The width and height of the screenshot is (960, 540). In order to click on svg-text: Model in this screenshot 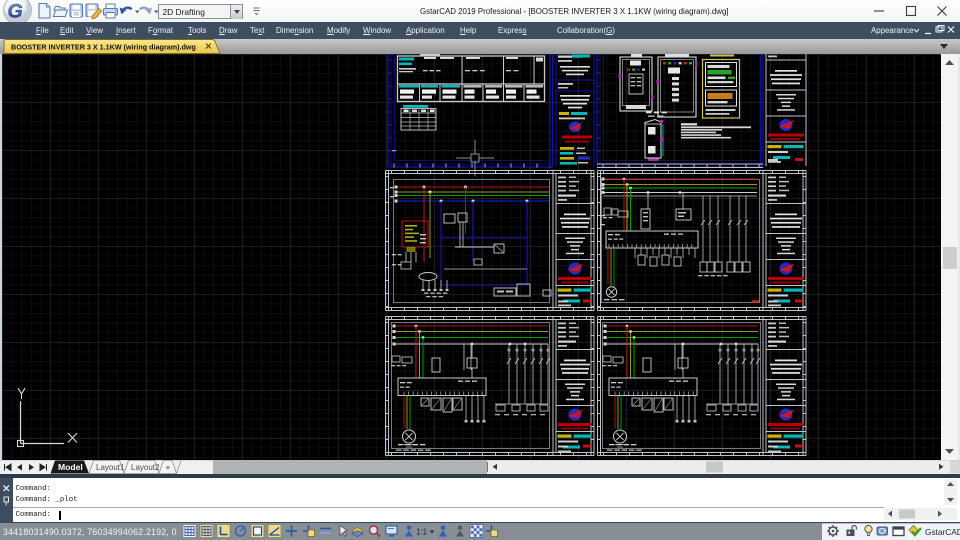, I will do `click(70, 467)`.